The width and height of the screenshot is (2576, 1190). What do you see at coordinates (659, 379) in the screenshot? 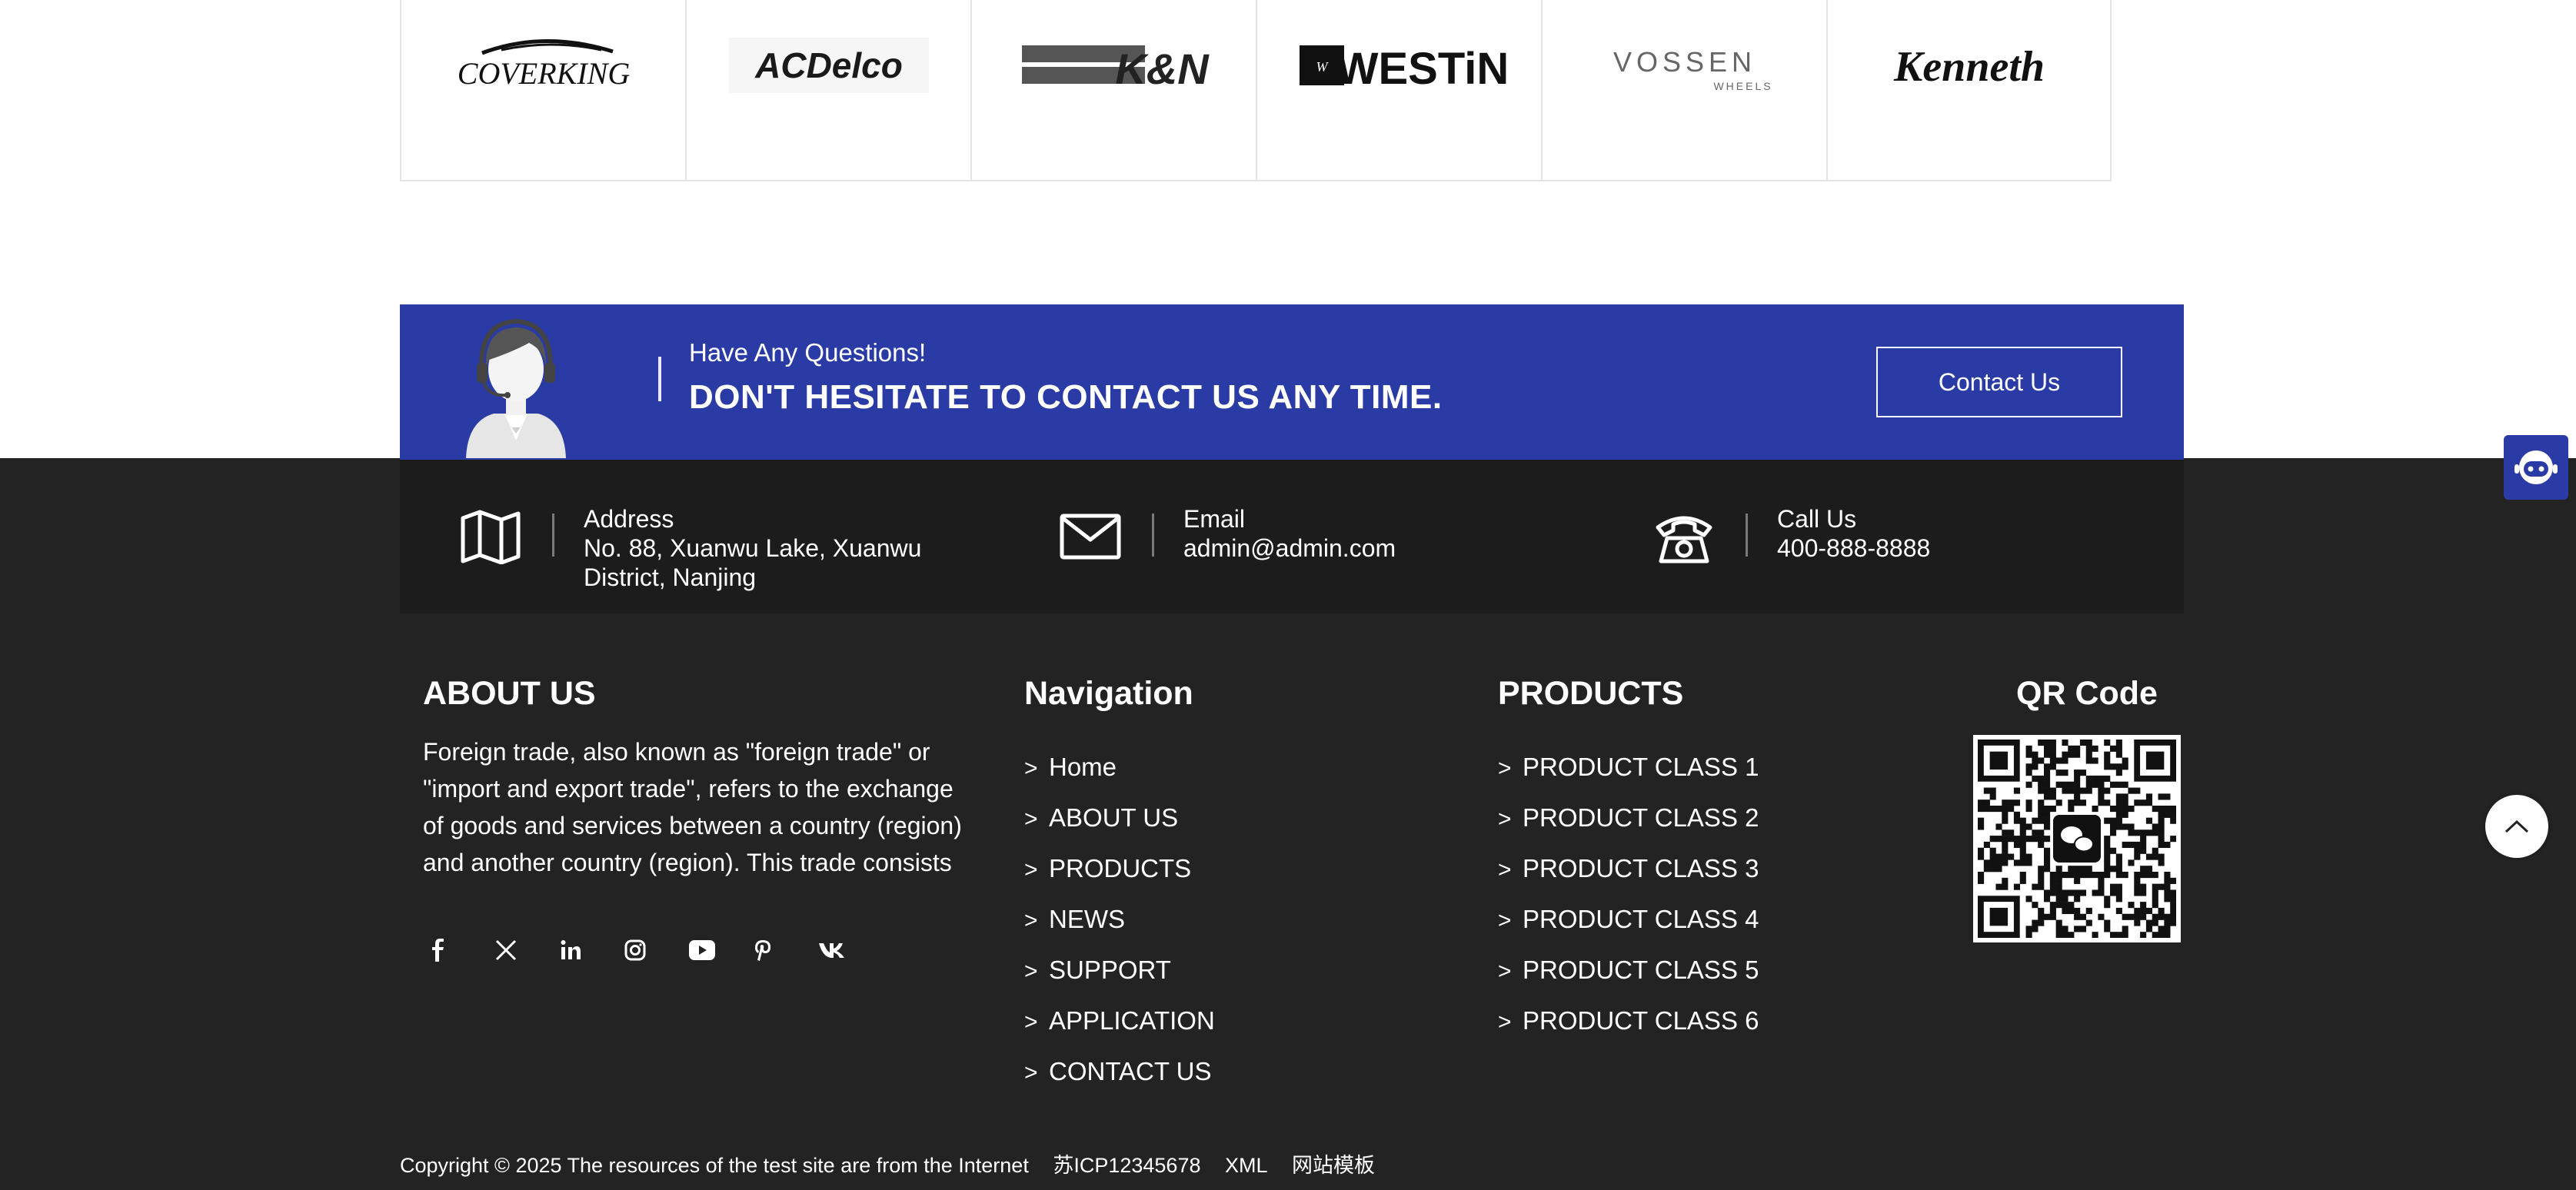
I see `cta-divider` at bounding box center [659, 379].